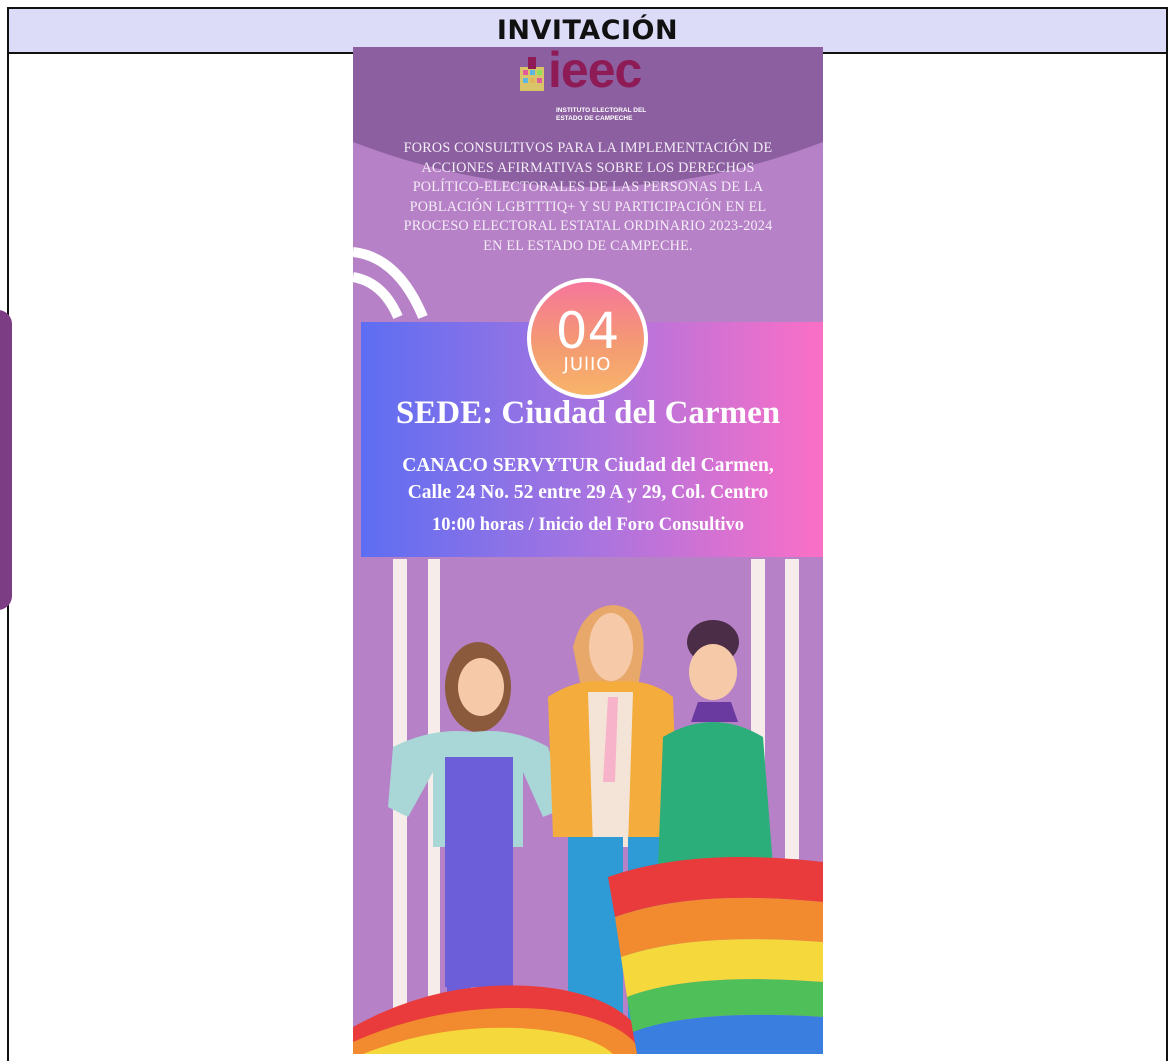 The image size is (1172, 1061). What do you see at coordinates (588, 465) in the screenshot?
I see `venue-address-line: CANACO SERVYTUR Ciudad del Carmen,` at bounding box center [588, 465].